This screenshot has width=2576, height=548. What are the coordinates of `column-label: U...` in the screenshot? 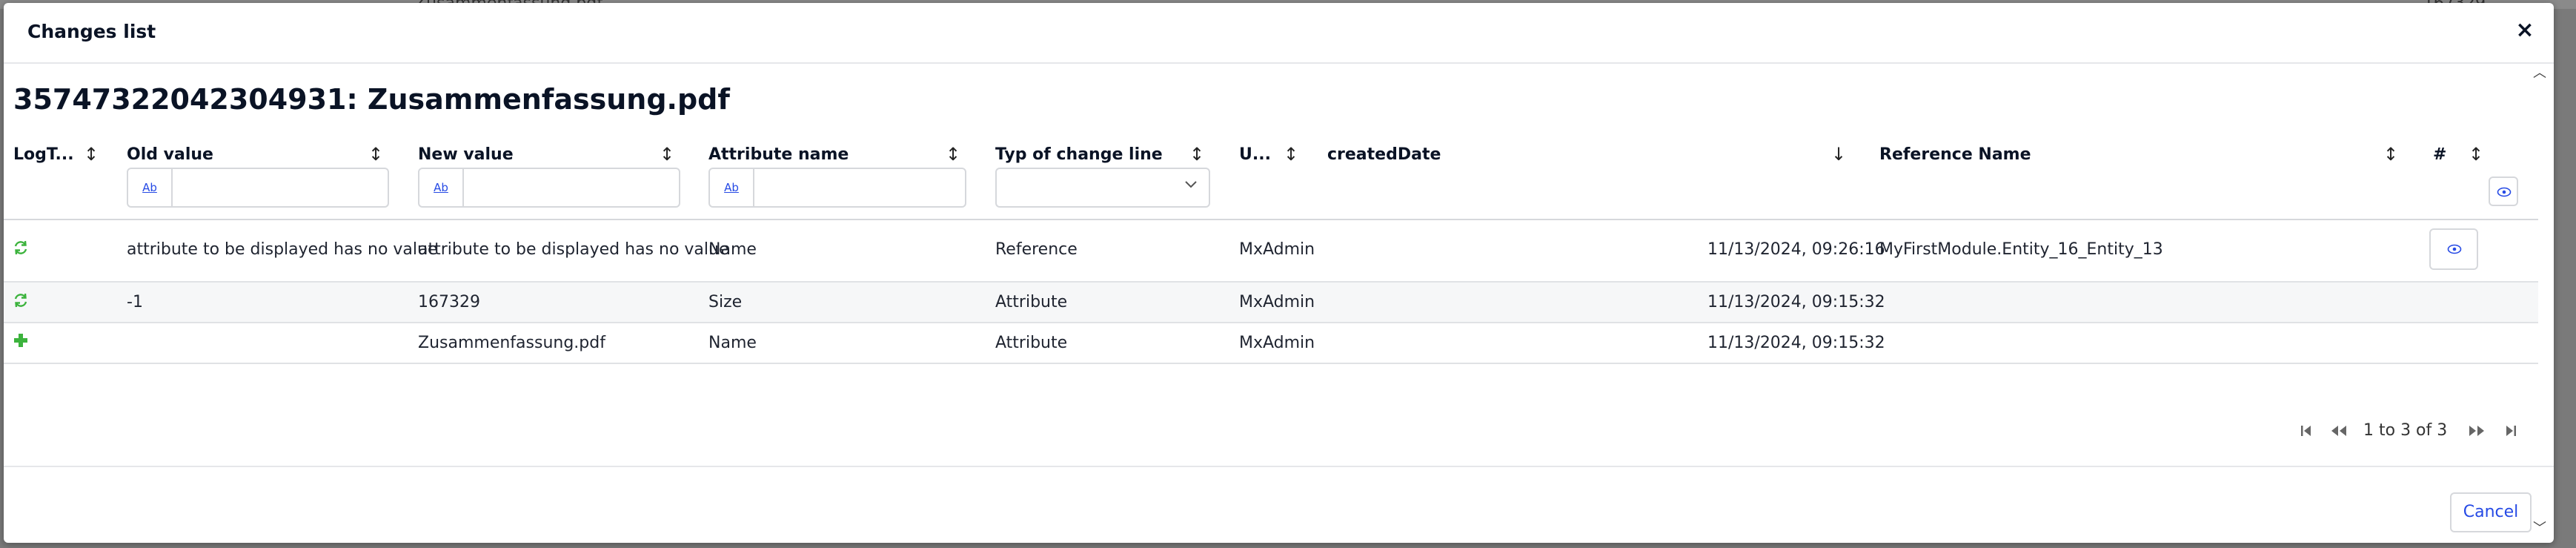 It's located at (1255, 154).